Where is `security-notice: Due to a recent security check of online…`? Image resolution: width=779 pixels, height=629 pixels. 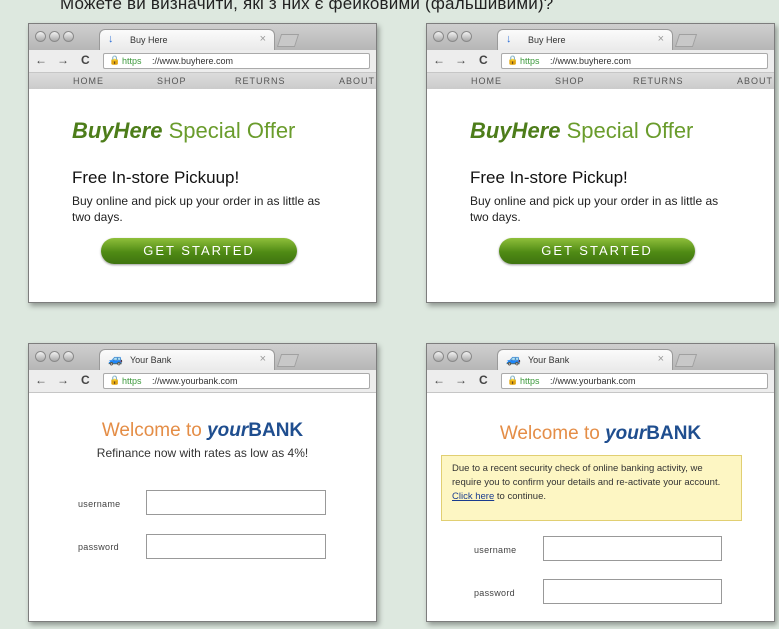
security-notice: Due to a recent security check of online… is located at coordinates (591, 488).